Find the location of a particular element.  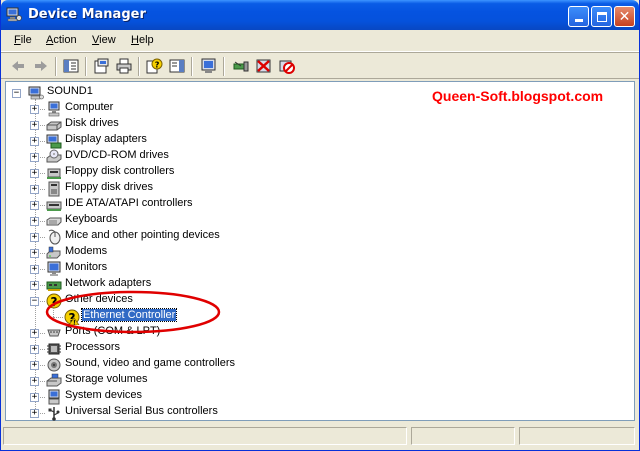

device-manager-icon is located at coordinates (14, 14).